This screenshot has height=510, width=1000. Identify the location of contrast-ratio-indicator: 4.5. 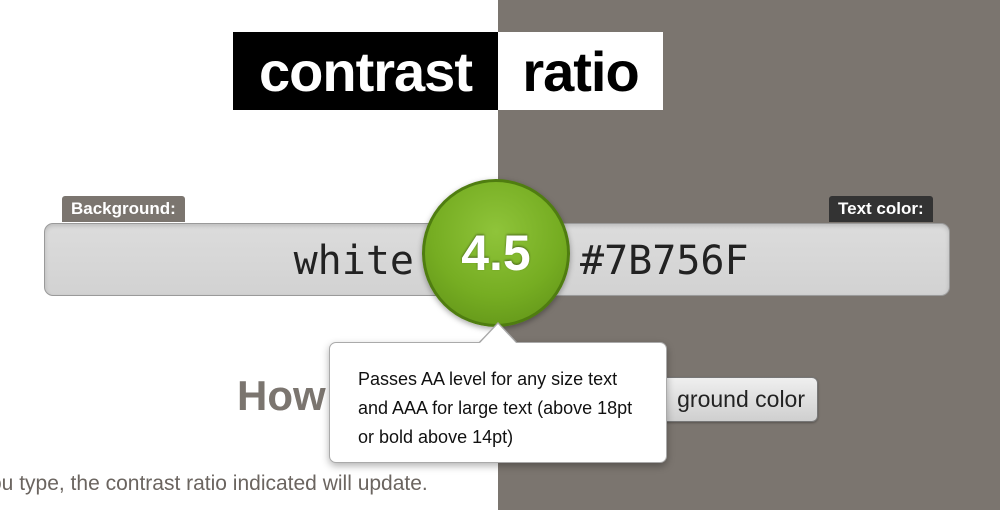
(496, 253).